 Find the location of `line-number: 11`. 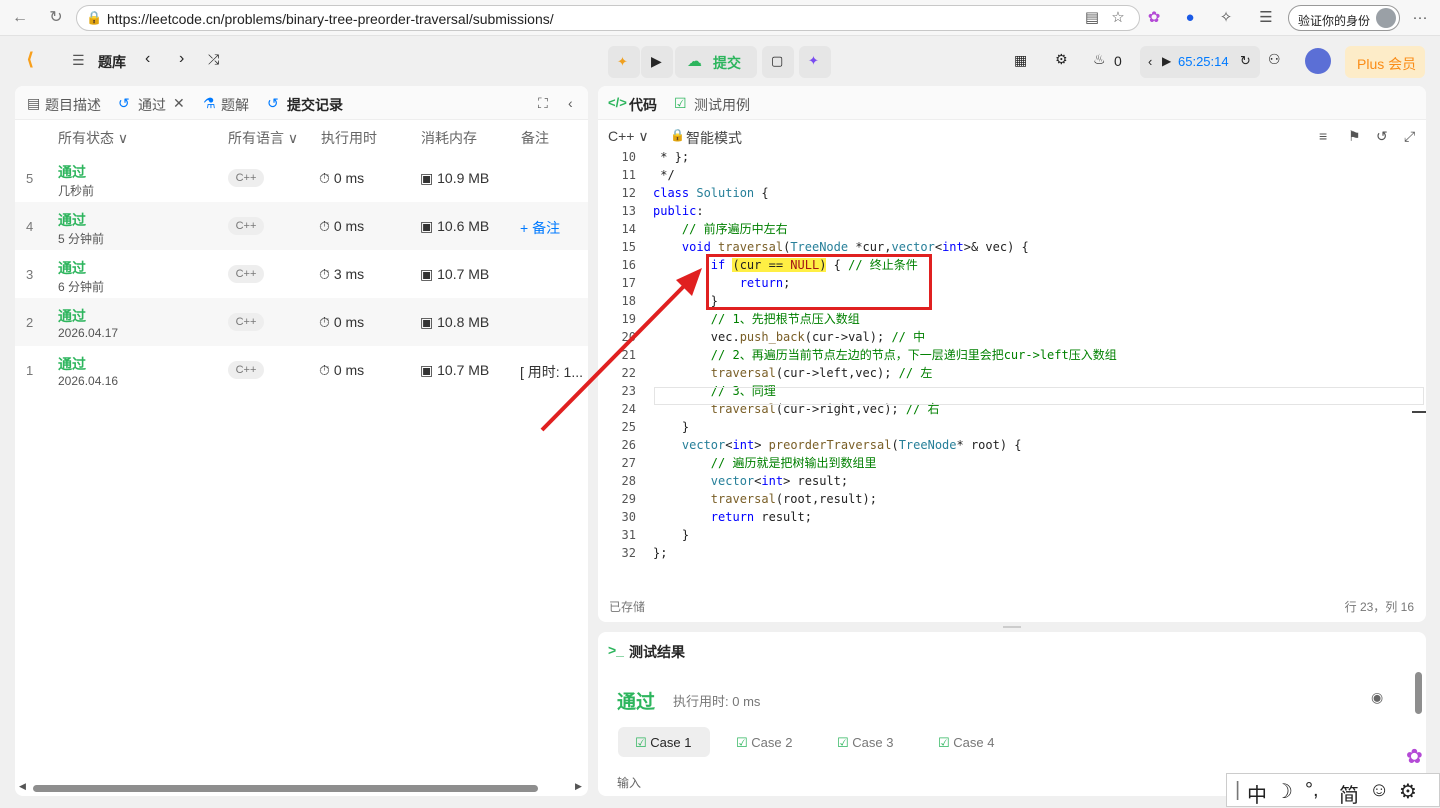

line-number: 11 is located at coordinates (628, 175).